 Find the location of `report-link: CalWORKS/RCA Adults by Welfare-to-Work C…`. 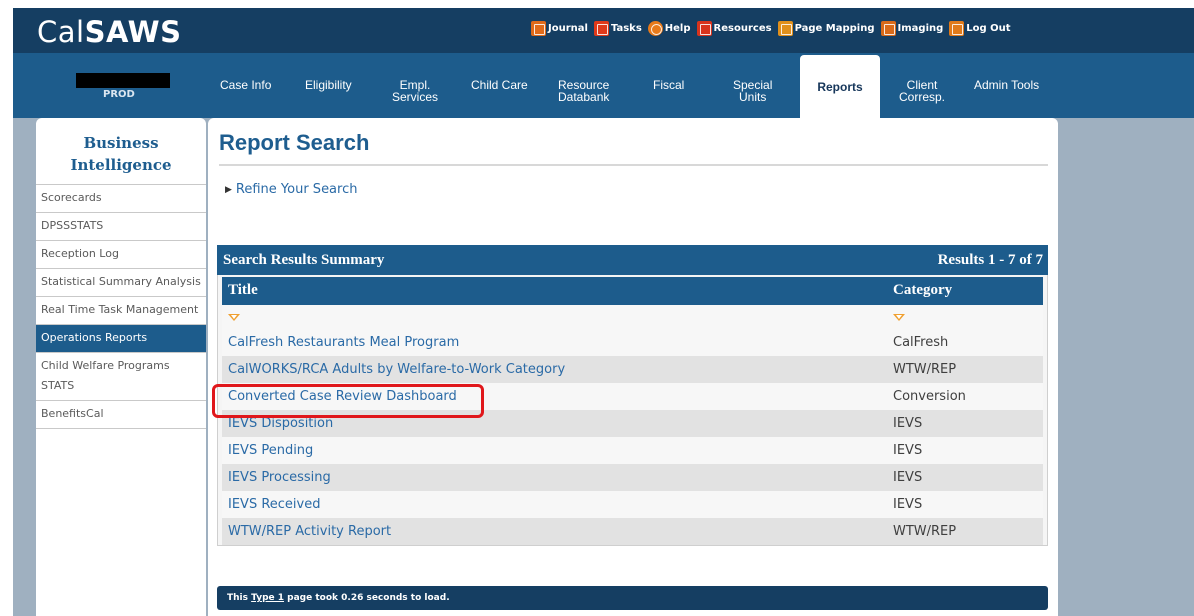

report-link: CalWORKS/RCA Adults by Welfare-to-Work C… is located at coordinates (396, 369).